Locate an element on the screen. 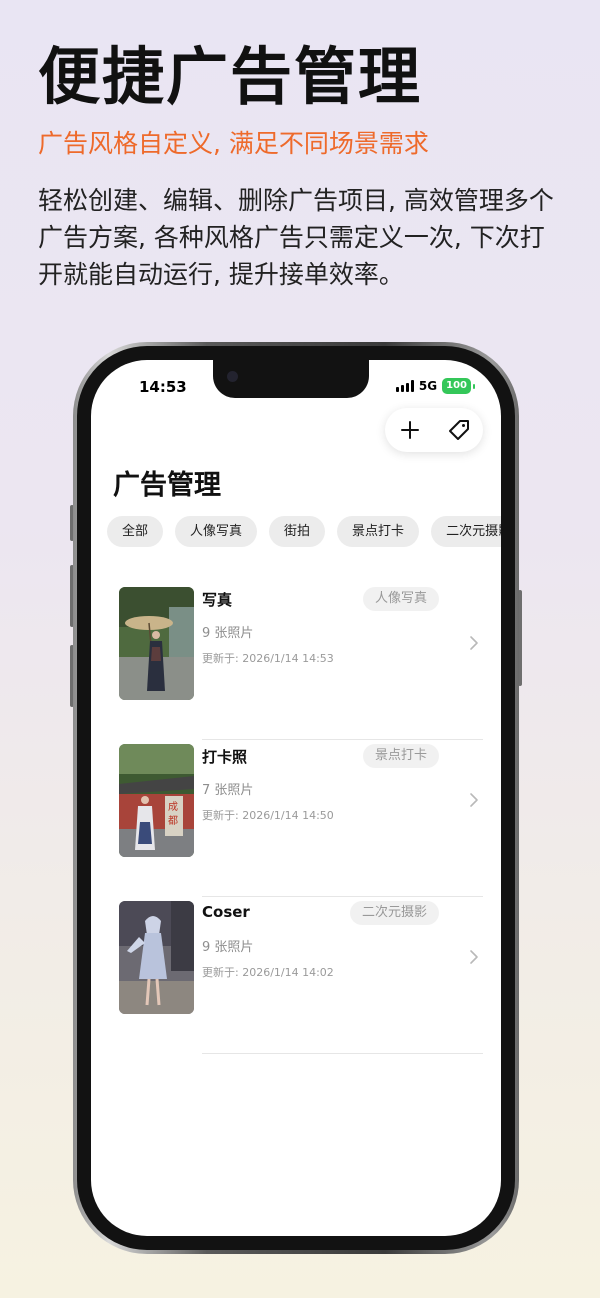  list-item: 成 都 打卡照 景点打卡 7 张照片 更新于: 2026/1/14 14:50 is located at coordinates (296, 818).